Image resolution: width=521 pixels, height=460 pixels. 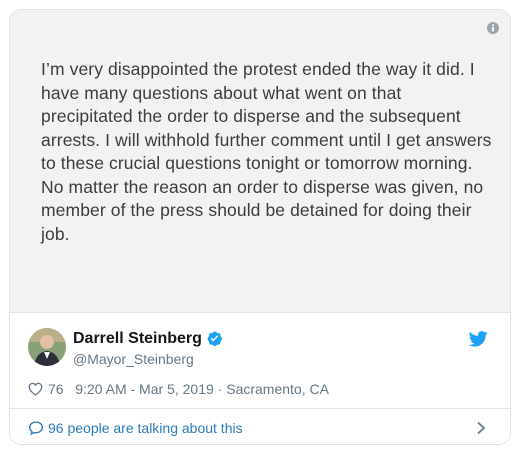 I want to click on author-name: Darrell Steinberg, so click(x=137, y=339).